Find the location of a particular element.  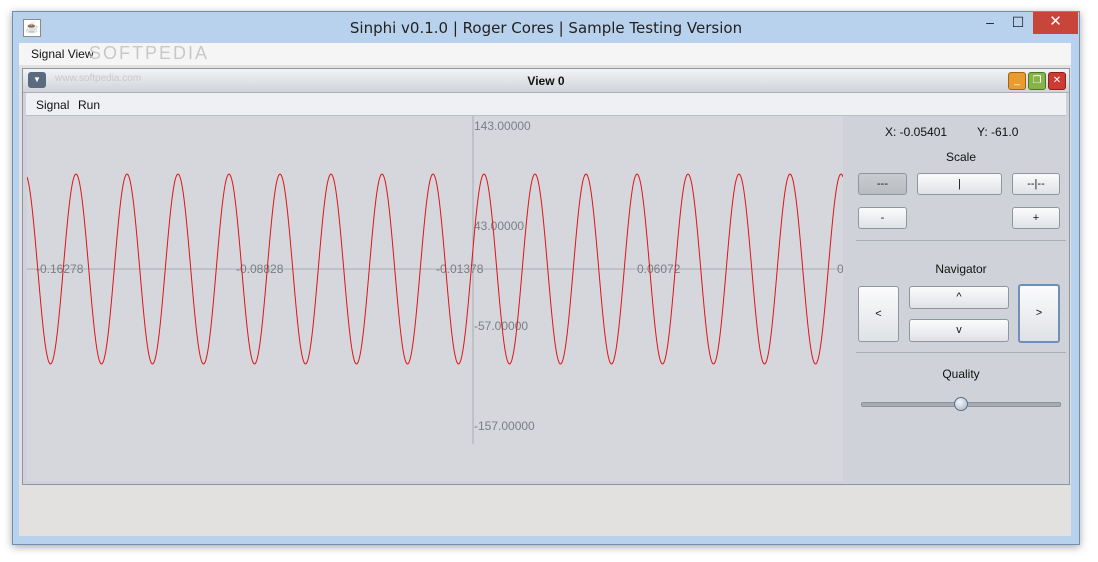

navigate-right-button: > is located at coordinates (1039, 313).